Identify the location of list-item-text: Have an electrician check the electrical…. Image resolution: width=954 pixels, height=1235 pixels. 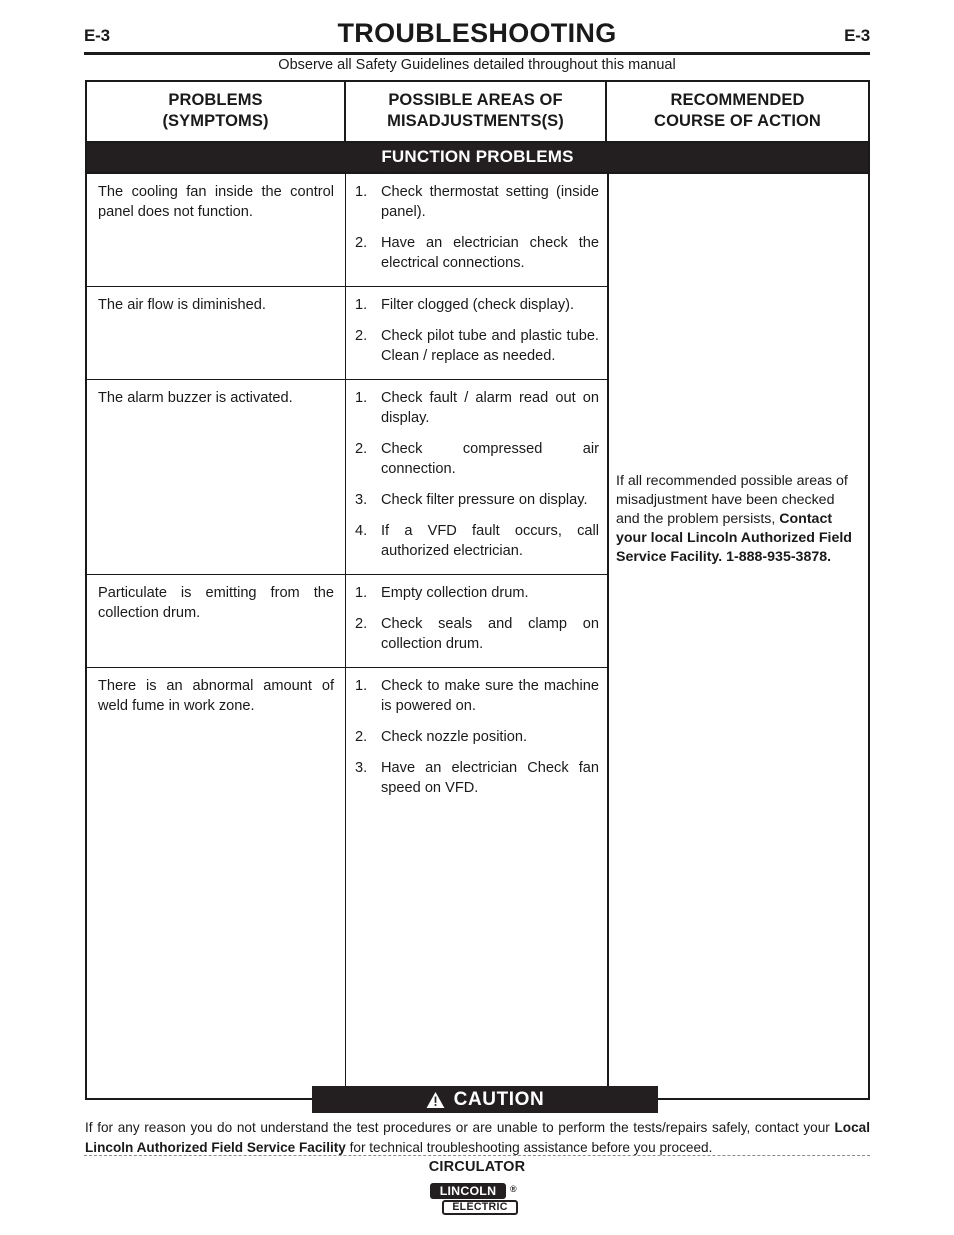
(490, 253).